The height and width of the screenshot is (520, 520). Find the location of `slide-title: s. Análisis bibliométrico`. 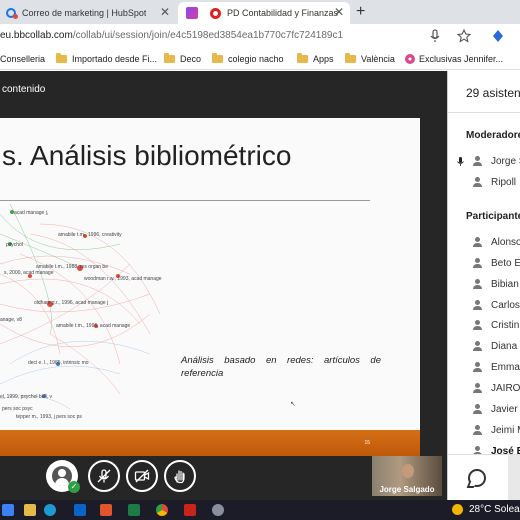

slide-title: s. Análisis bibliométrico is located at coordinates (147, 155).